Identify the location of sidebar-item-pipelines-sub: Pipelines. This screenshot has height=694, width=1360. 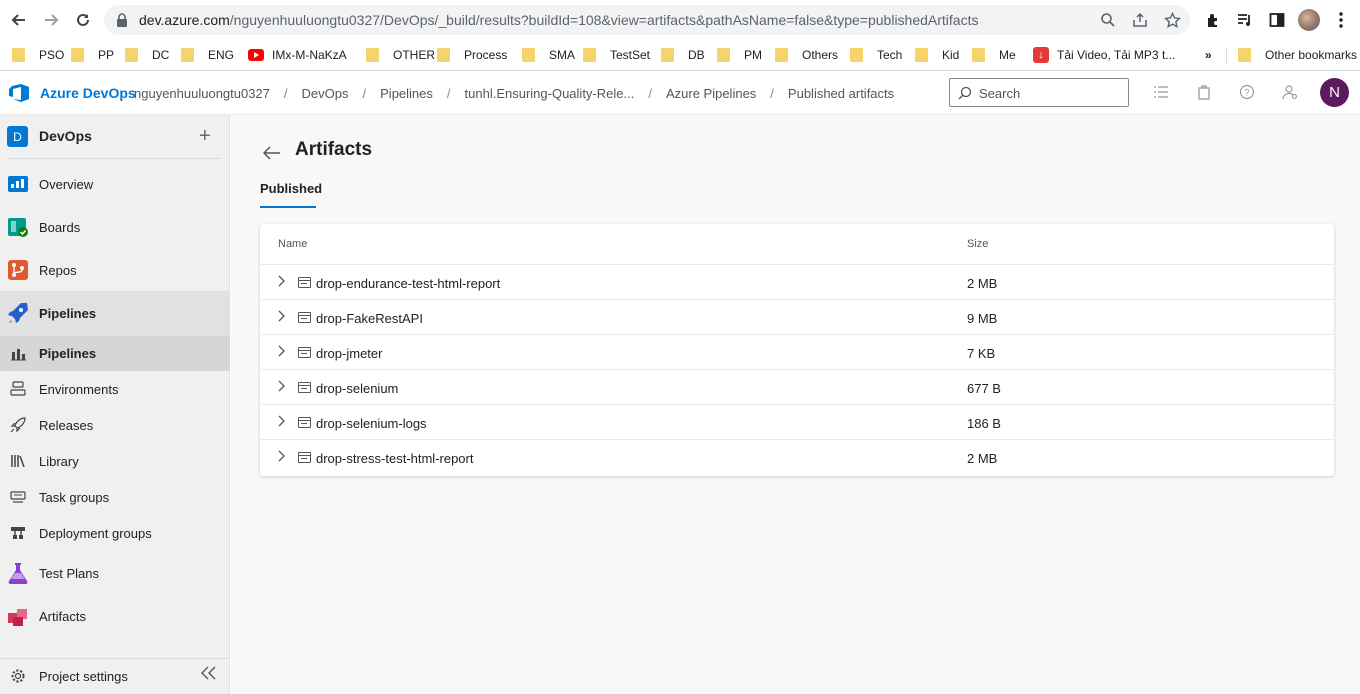
(115, 353).